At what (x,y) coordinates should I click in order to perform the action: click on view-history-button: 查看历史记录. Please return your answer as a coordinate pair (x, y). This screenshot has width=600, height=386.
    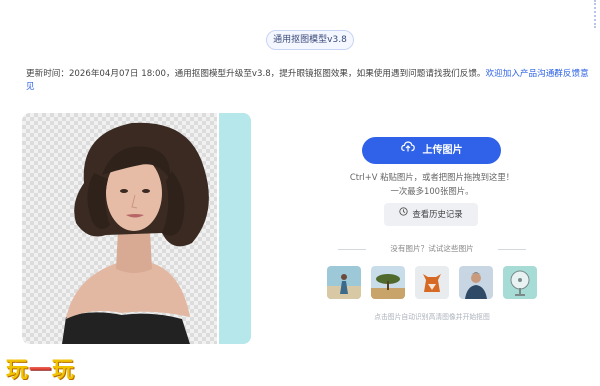
    Looking at the image, I should click on (431, 214).